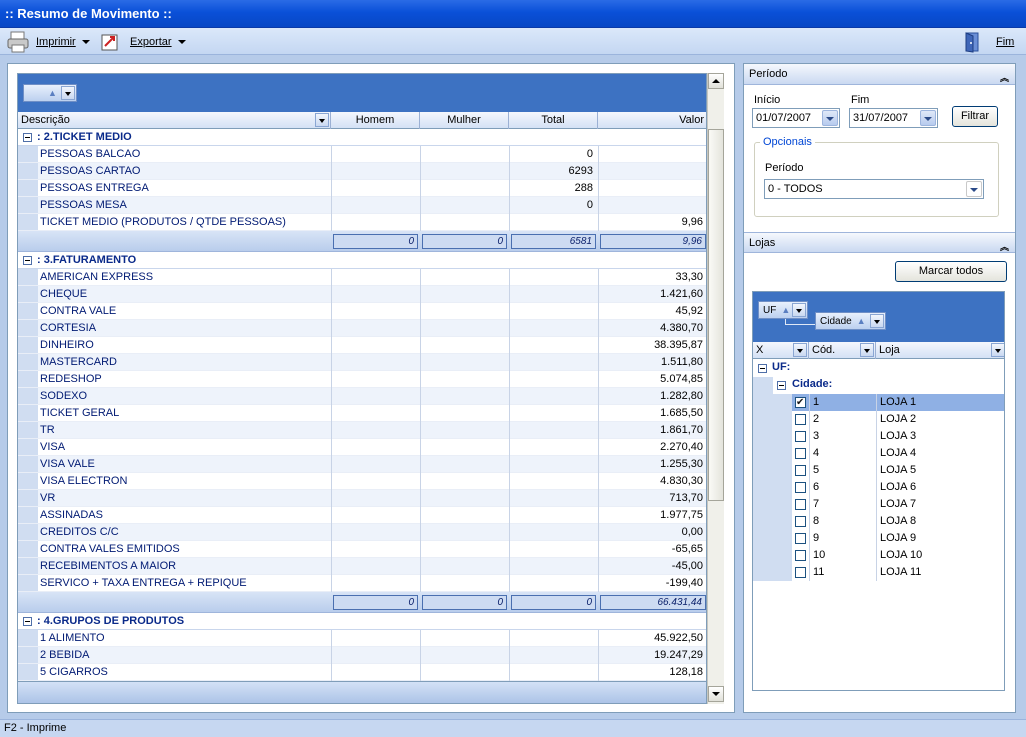 The width and height of the screenshot is (1026, 737). Describe the element at coordinates (362, 328) in the screenshot. I see `table-row: CORTESIA 4.380,70` at that location.